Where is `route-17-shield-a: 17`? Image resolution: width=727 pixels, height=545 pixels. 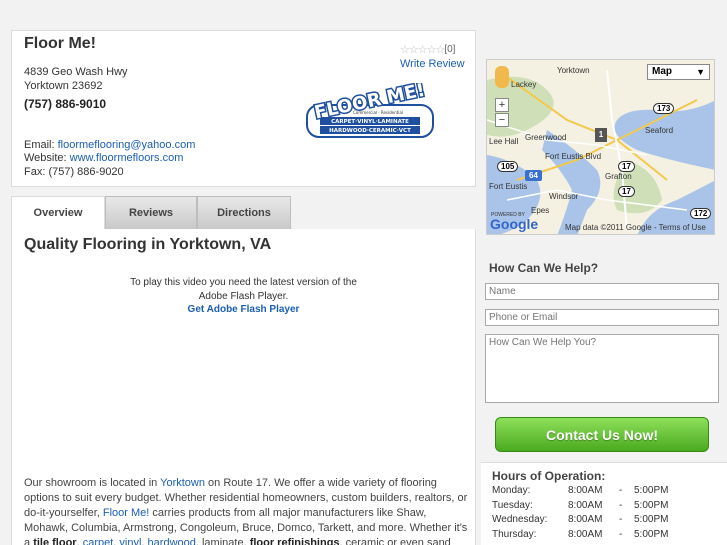 route-17-shield-a: 17 is located at coordinates (626, 166).